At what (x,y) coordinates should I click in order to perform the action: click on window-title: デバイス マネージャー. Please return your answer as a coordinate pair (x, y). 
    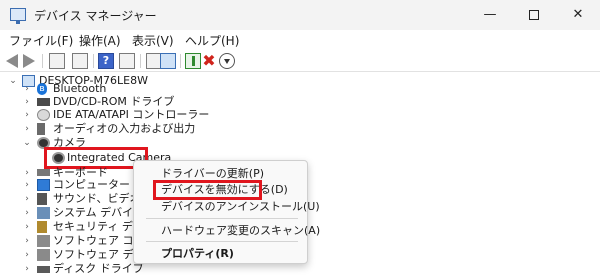
    Looking at the image, I should click on (95, 16).